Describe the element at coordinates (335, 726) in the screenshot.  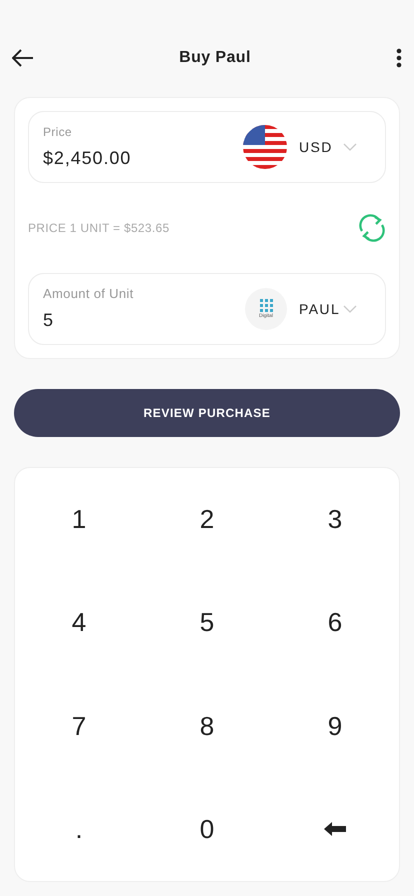
I see `keypad-key: 9` at that location.